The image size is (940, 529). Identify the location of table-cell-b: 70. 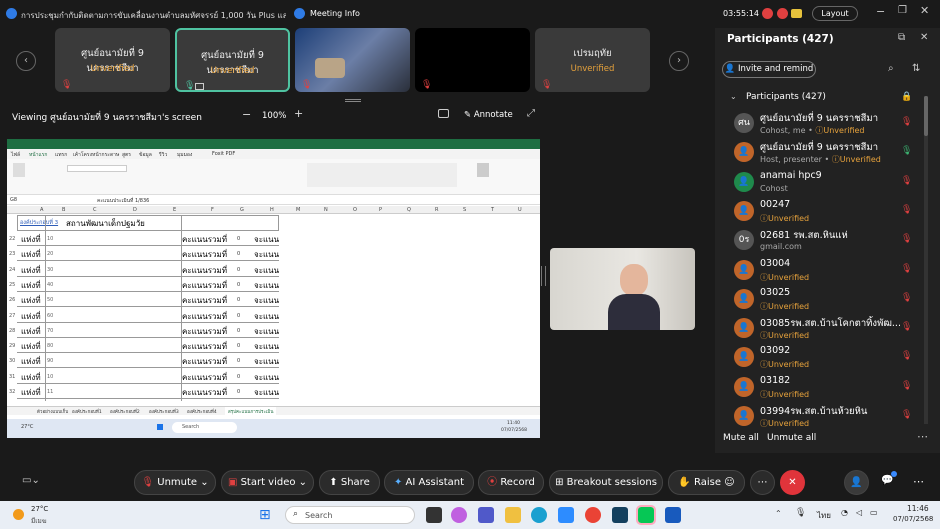
(50, 331).